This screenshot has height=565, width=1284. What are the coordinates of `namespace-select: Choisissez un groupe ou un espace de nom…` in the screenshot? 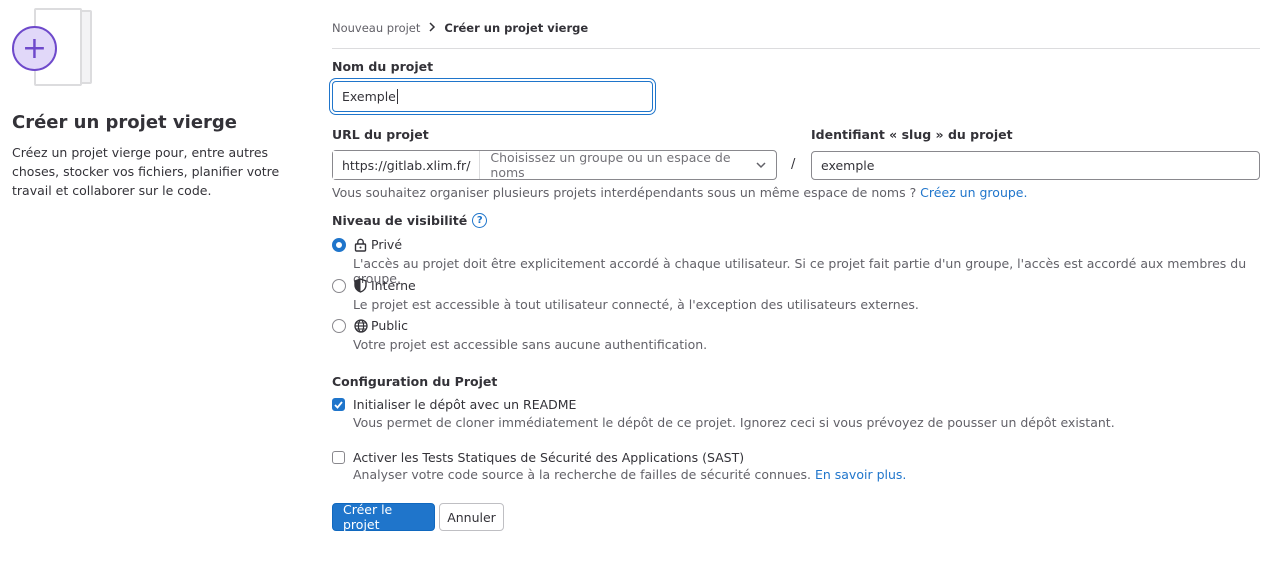 It's located at (628, 165).